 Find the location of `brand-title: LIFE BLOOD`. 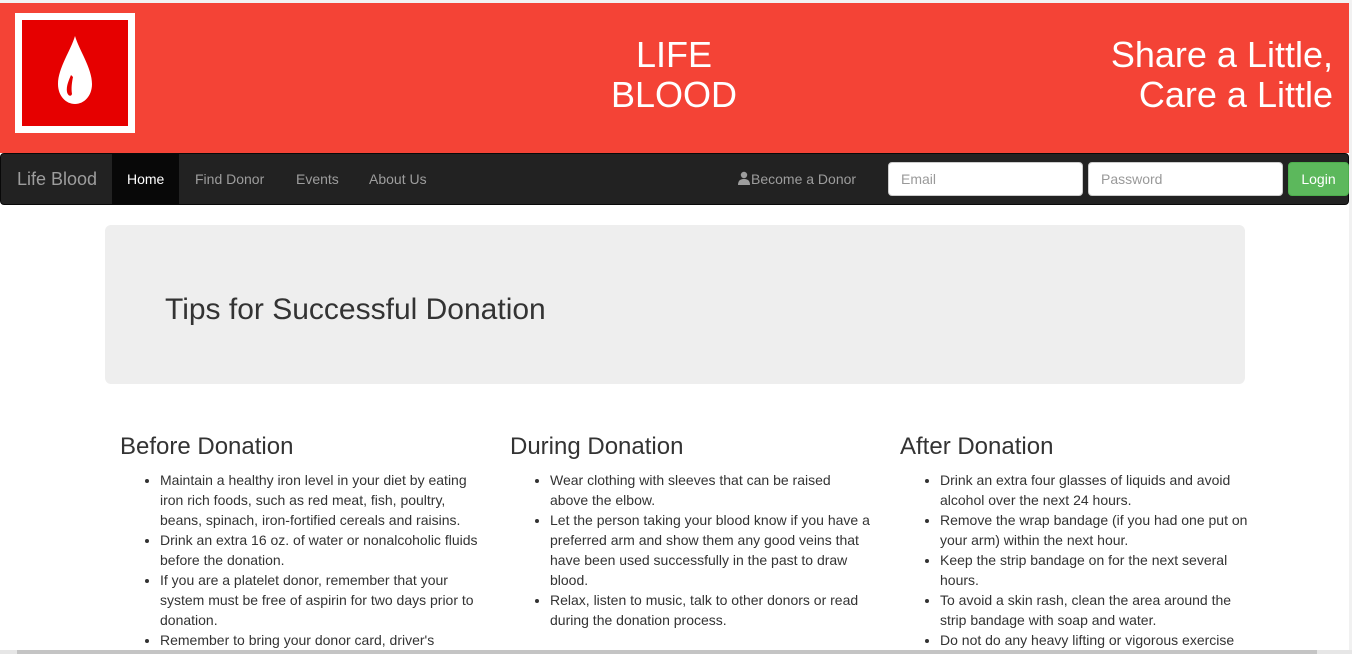

brand-title: LIFE BLOOD is located at coordinates (674, 75).